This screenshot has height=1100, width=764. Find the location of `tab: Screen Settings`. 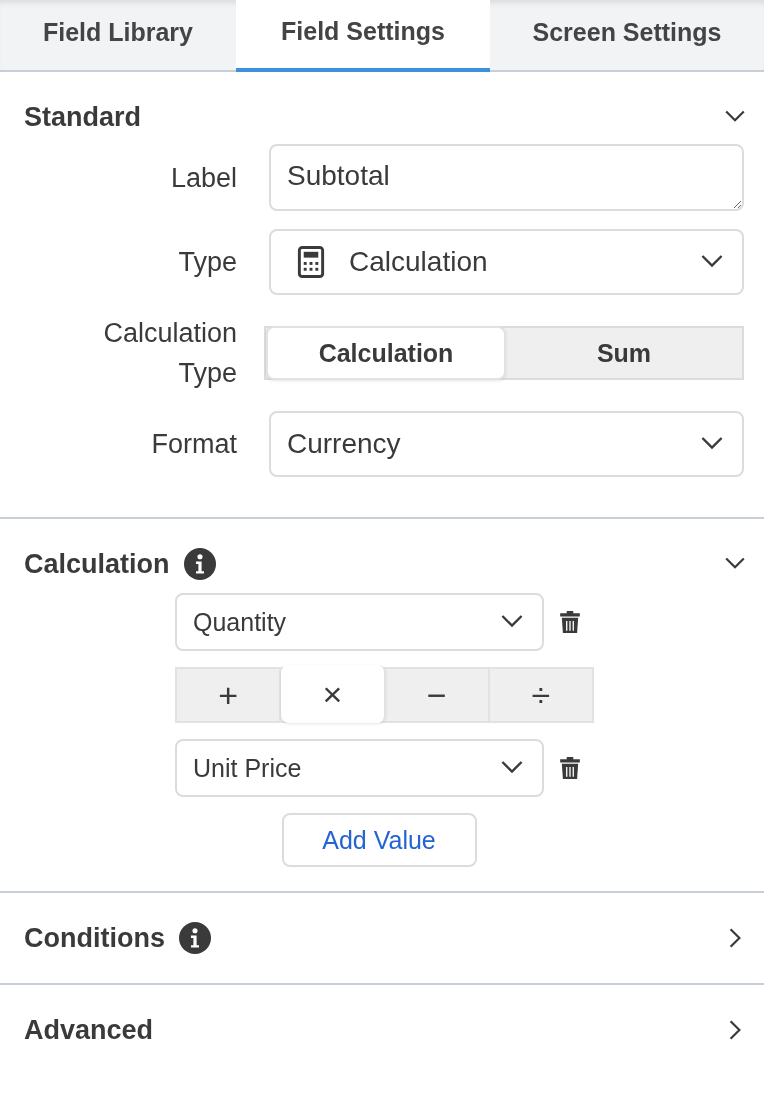

tab: Screen Settings is located at coordinates (627, 35).